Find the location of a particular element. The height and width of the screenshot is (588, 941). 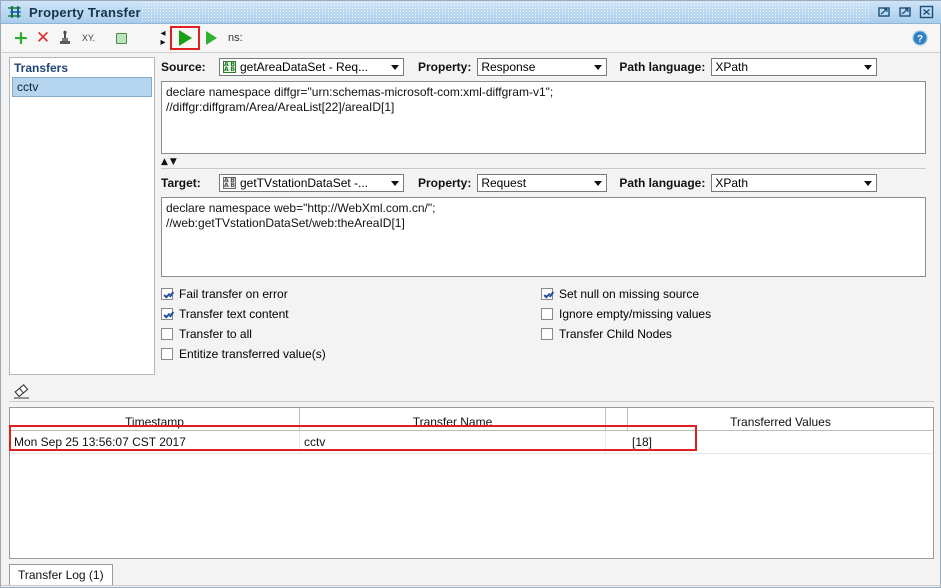

delete-transfer-button: ✕ is located at coordinates (43, 38).